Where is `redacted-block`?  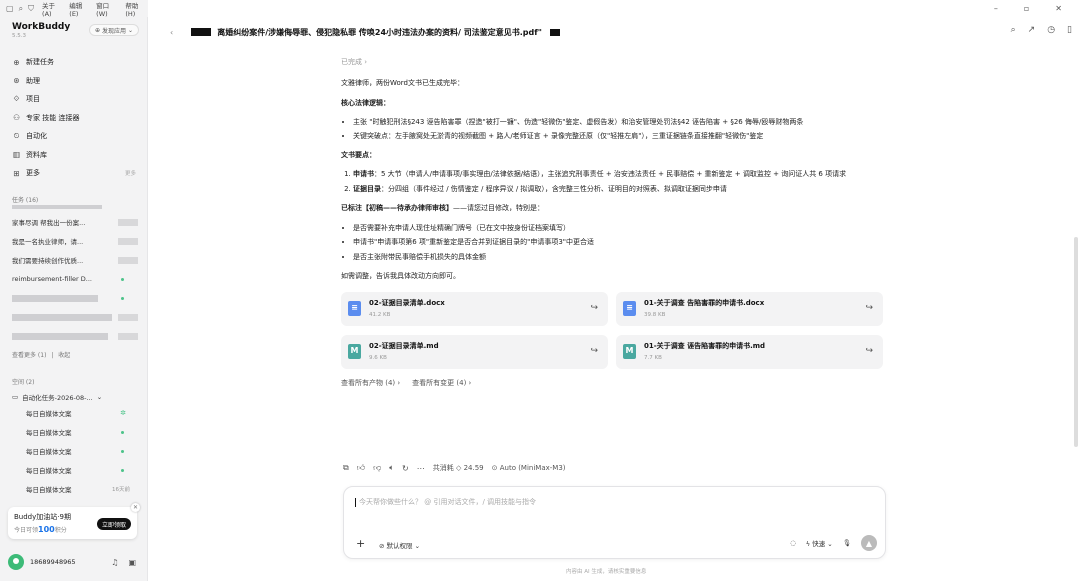
redacted-block is located at coordinates (128, 222).